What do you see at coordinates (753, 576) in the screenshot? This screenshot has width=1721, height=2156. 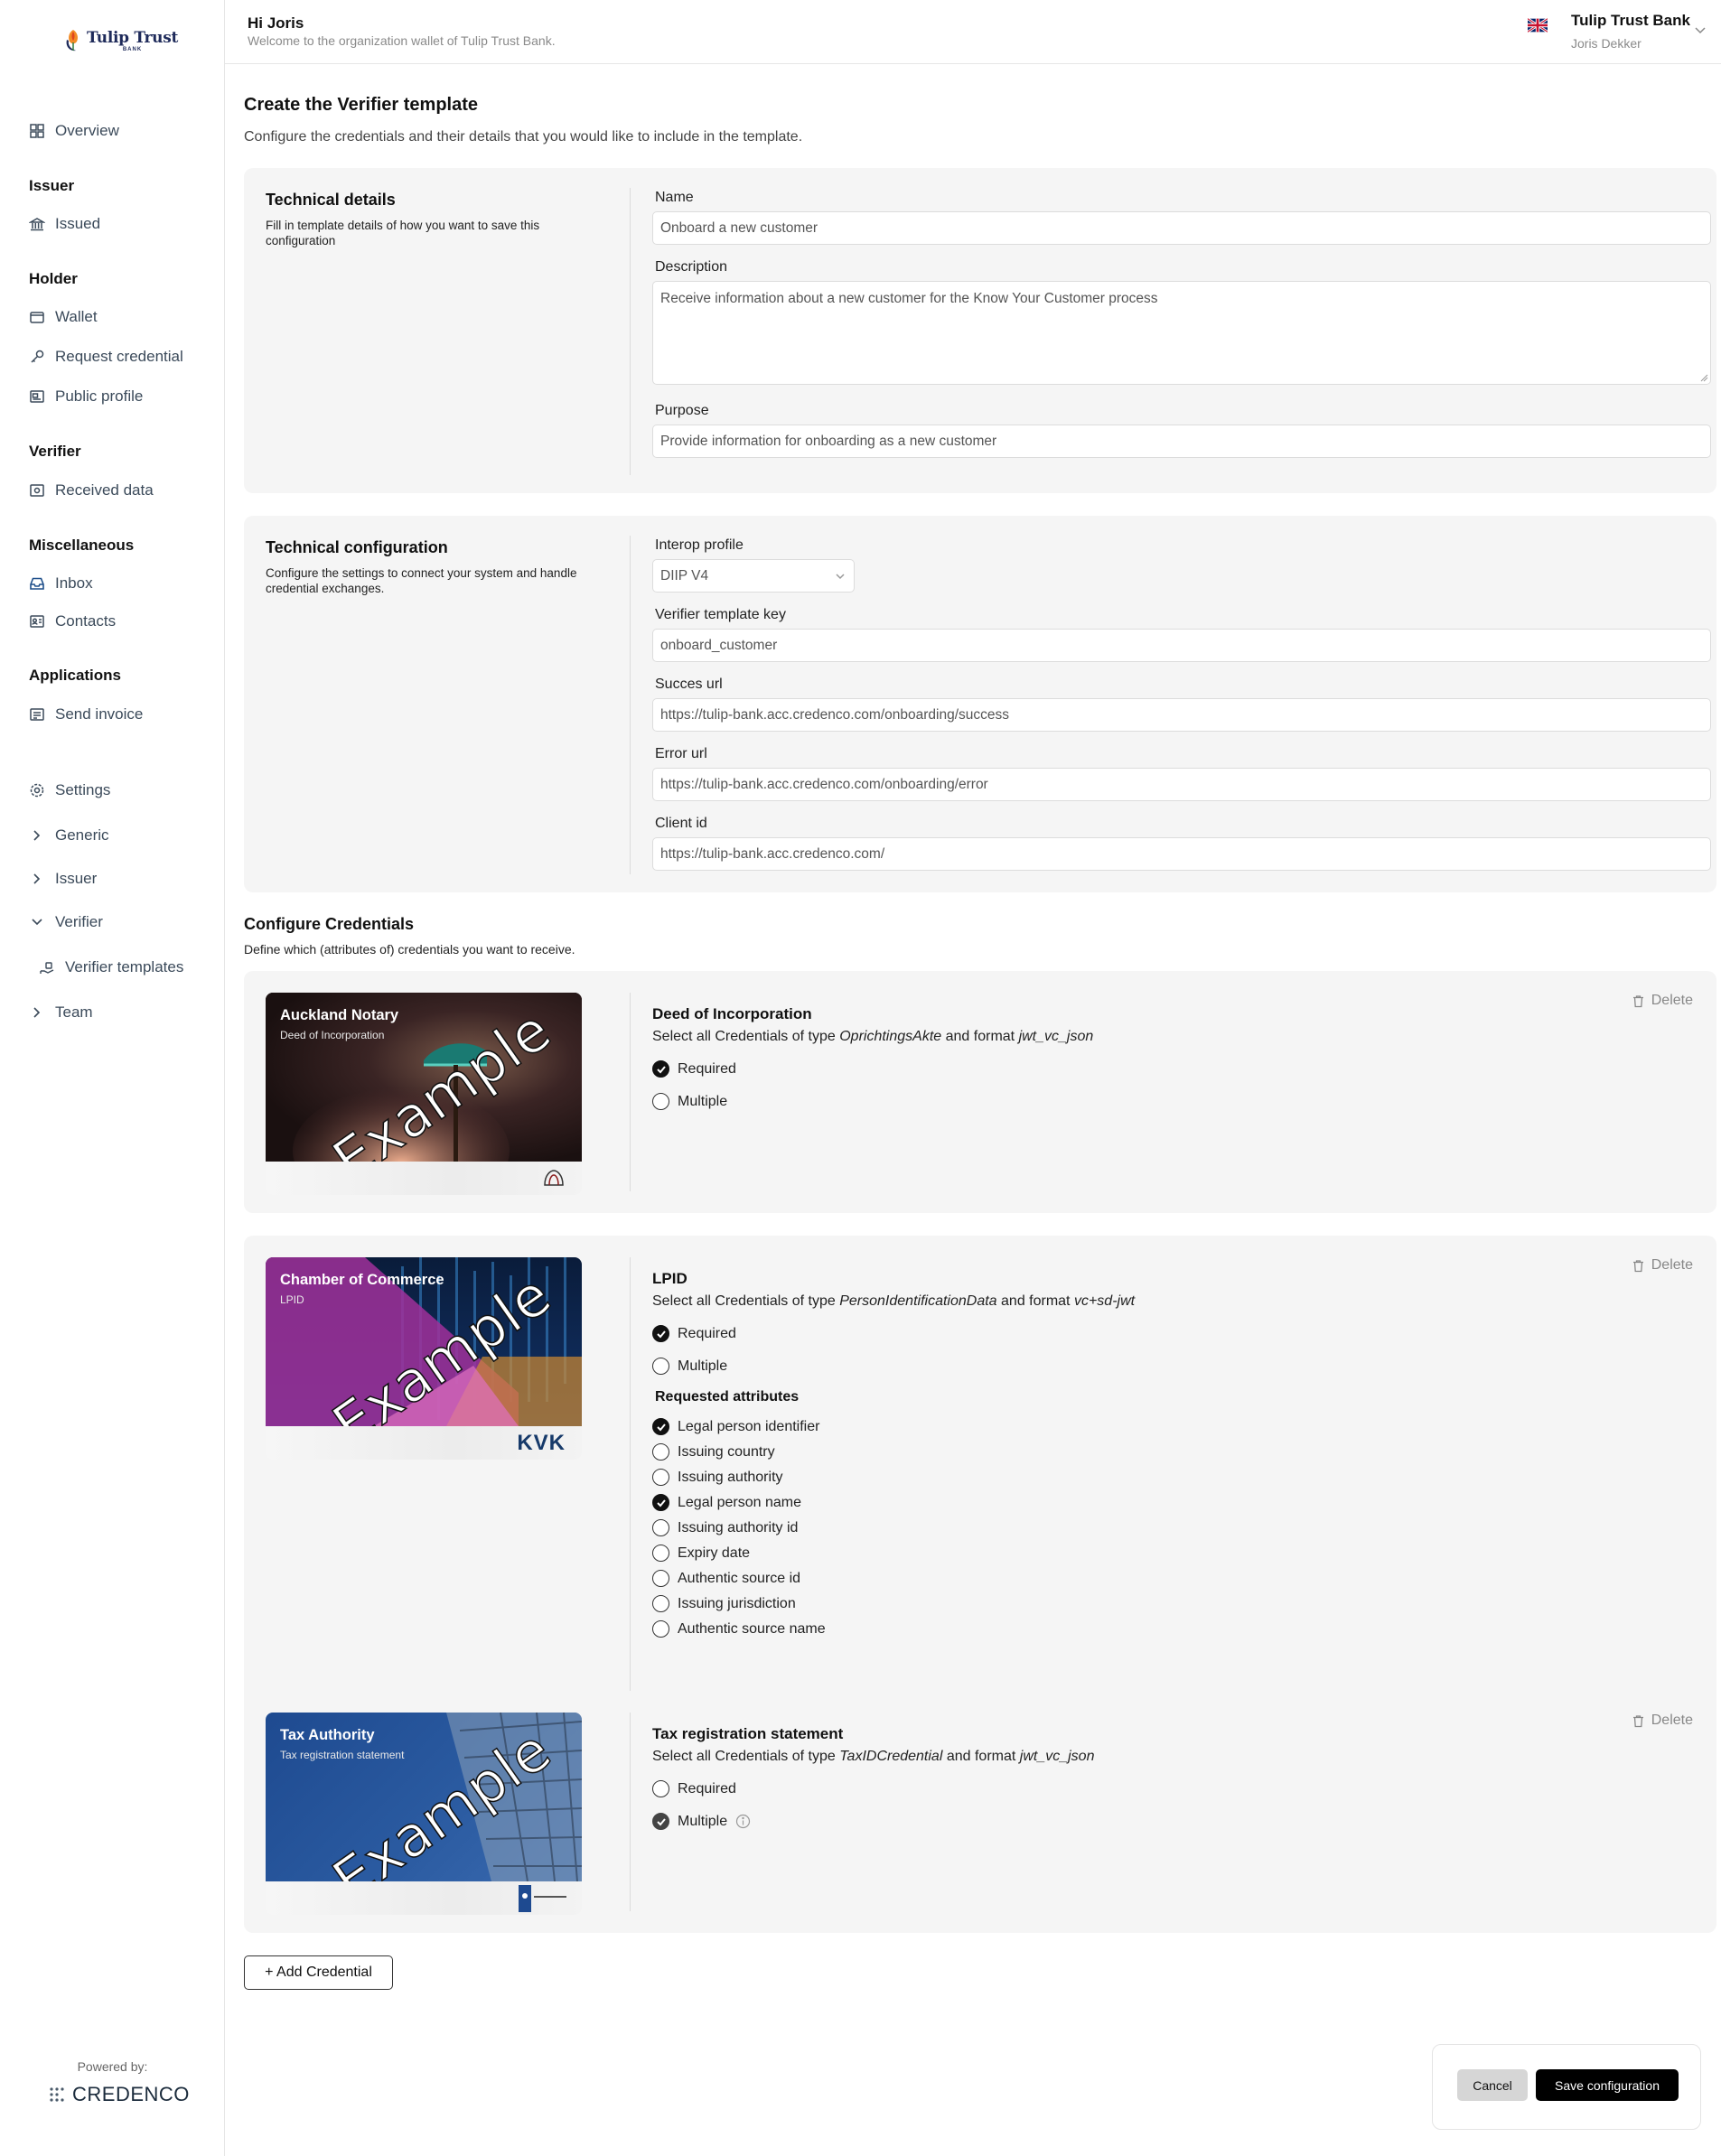 I see `interop-profile-select: DIIP V4` at bounding box center [753, 576].